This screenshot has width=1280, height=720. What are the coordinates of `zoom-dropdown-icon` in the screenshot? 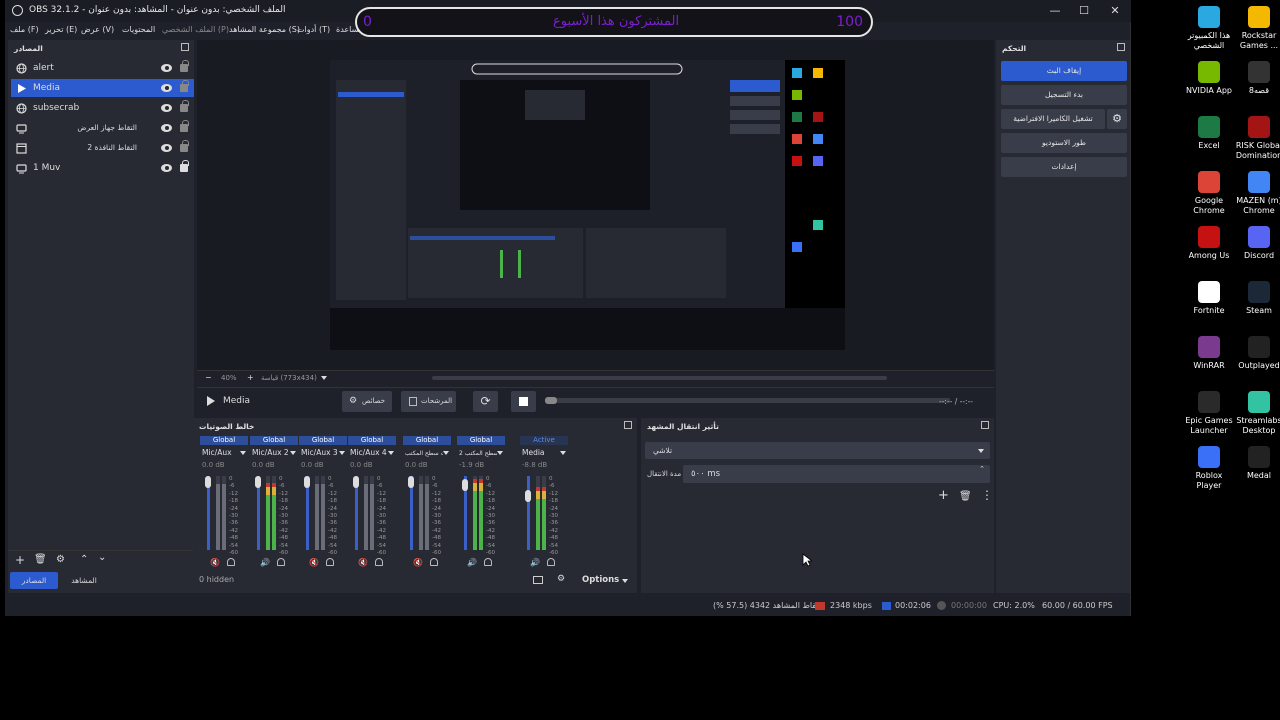 It's located at (324, 378).